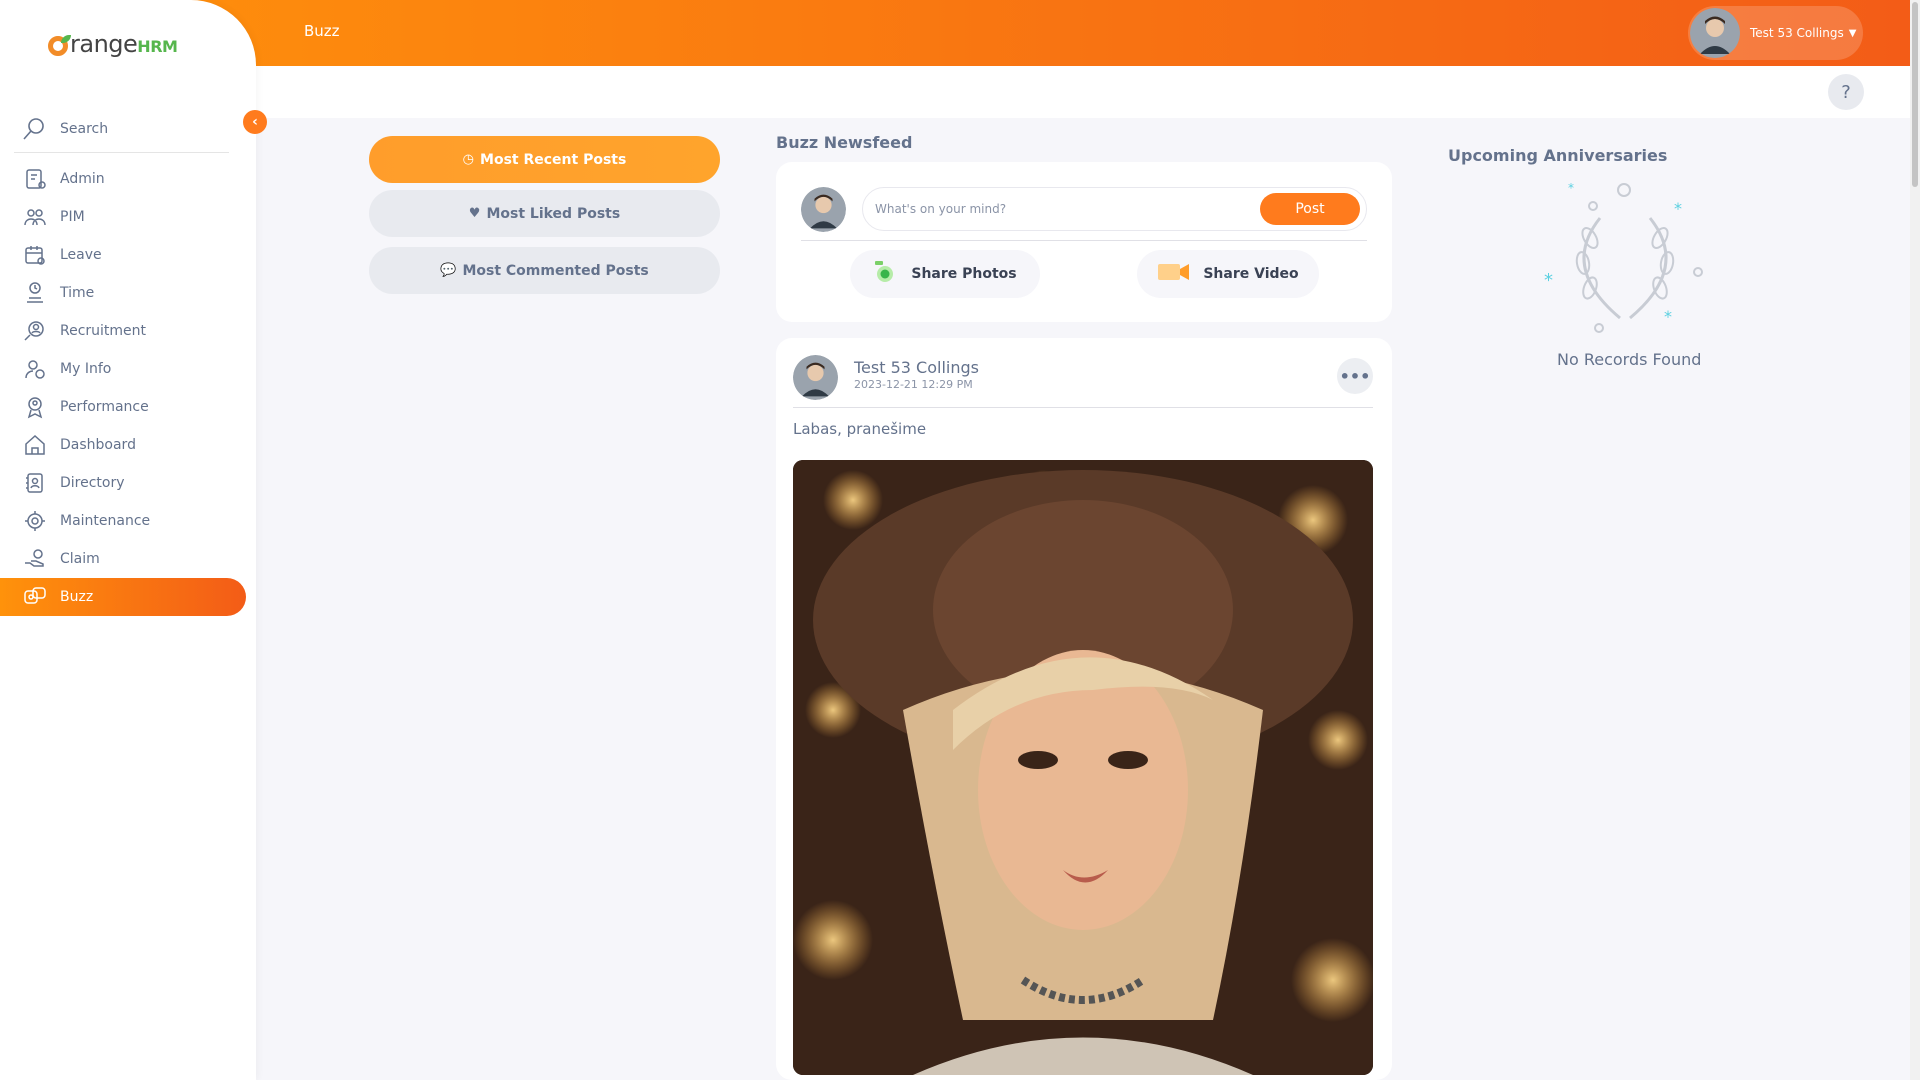 Image resolution: width=1920 pixels, height=1080 pixels. I want to click on sidebar-item-label: Dashboard, so click(98, 445).